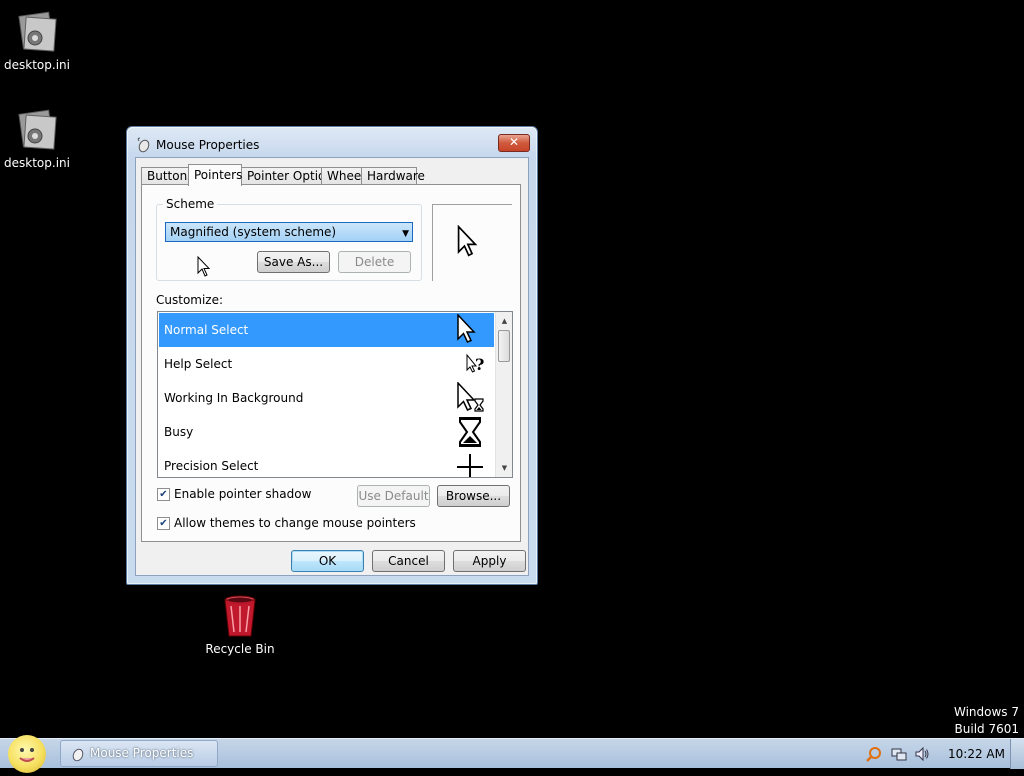 The image size is (1024, 776). I want to click on customize-label: Customize:, so click(190, 300).